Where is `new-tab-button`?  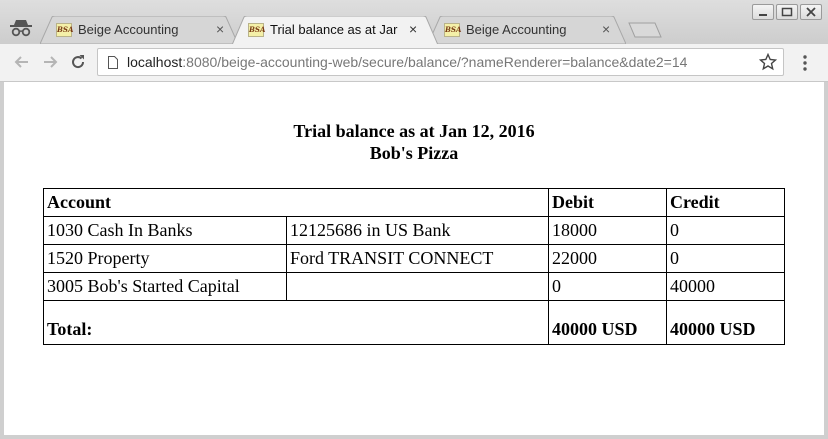
new-tab-button is located at coordinates (645, 30).